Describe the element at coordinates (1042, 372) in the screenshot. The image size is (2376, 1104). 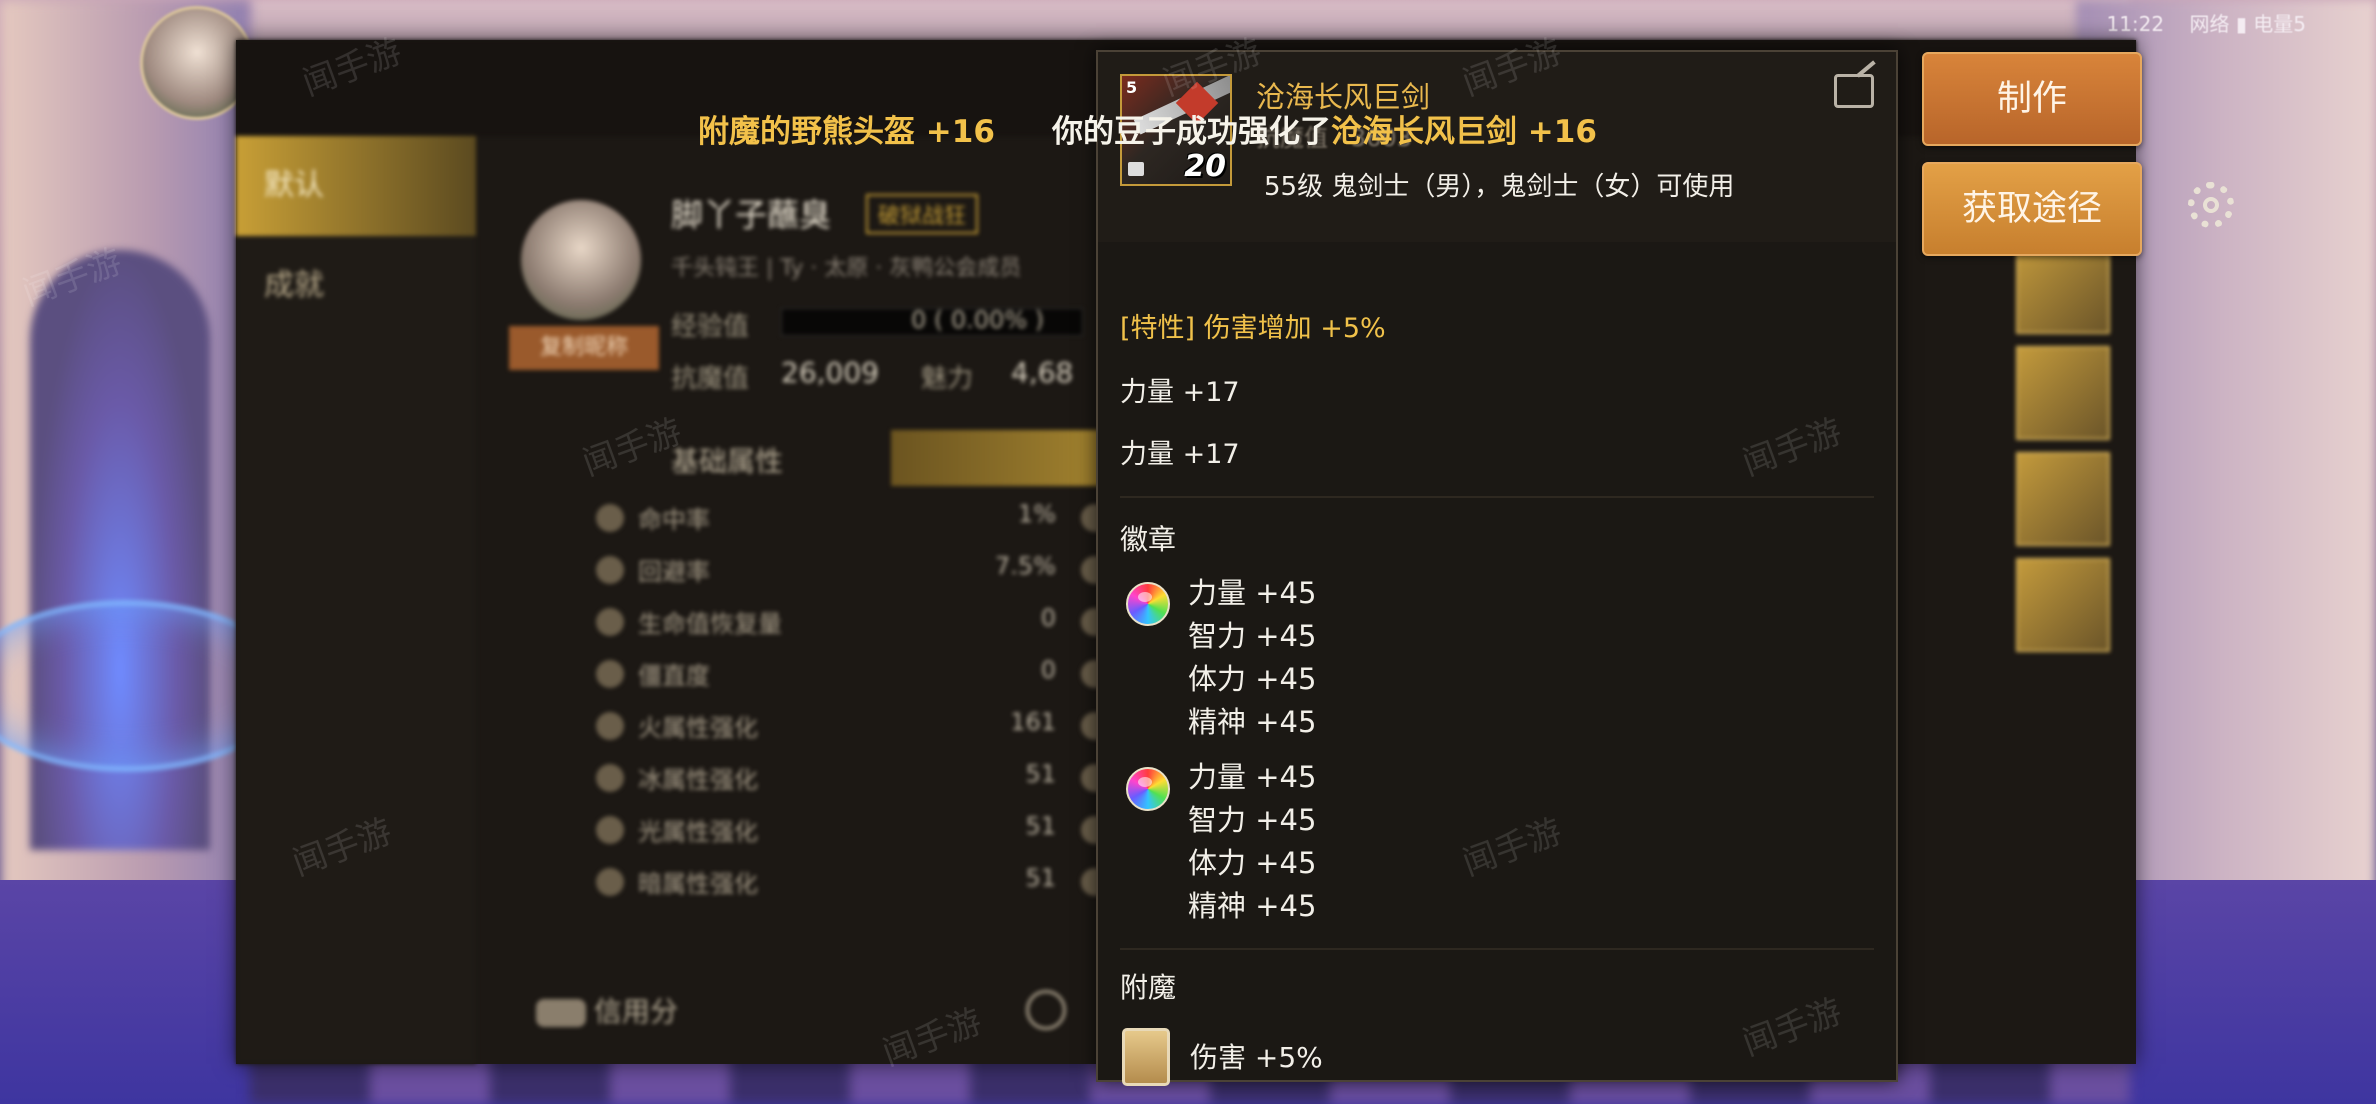
I see `charm-value: 4,68` at that location.